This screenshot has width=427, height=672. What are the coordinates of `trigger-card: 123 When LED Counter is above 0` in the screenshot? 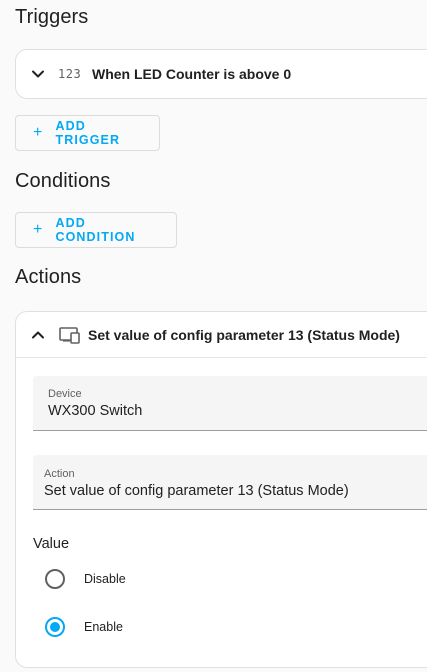 It's located at (221, 74).